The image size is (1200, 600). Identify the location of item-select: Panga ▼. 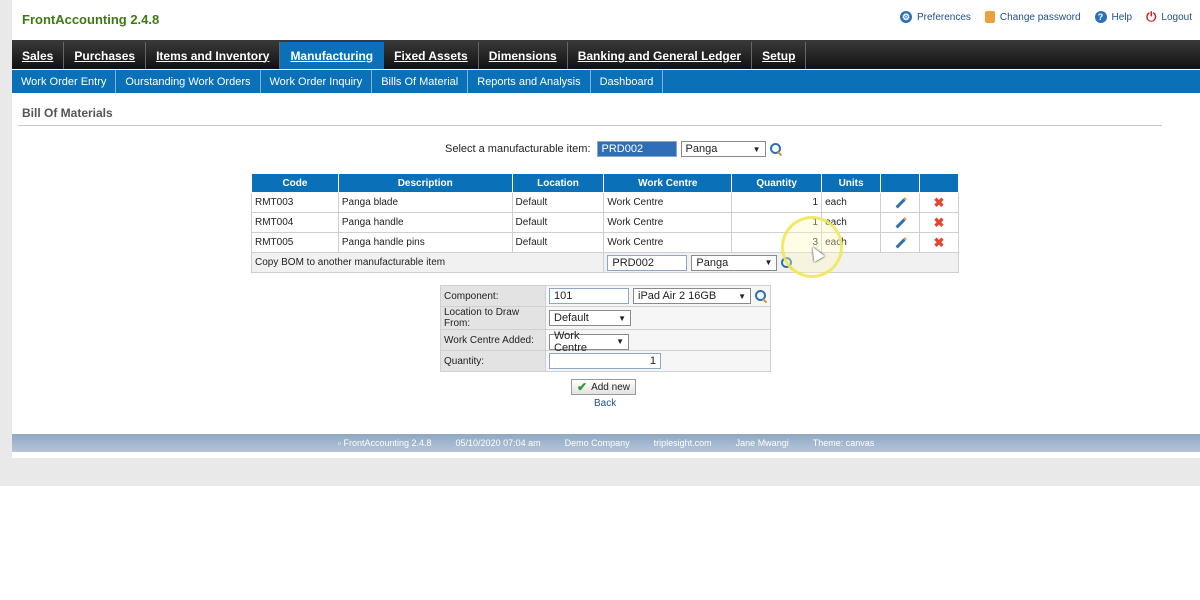
(723, 149).